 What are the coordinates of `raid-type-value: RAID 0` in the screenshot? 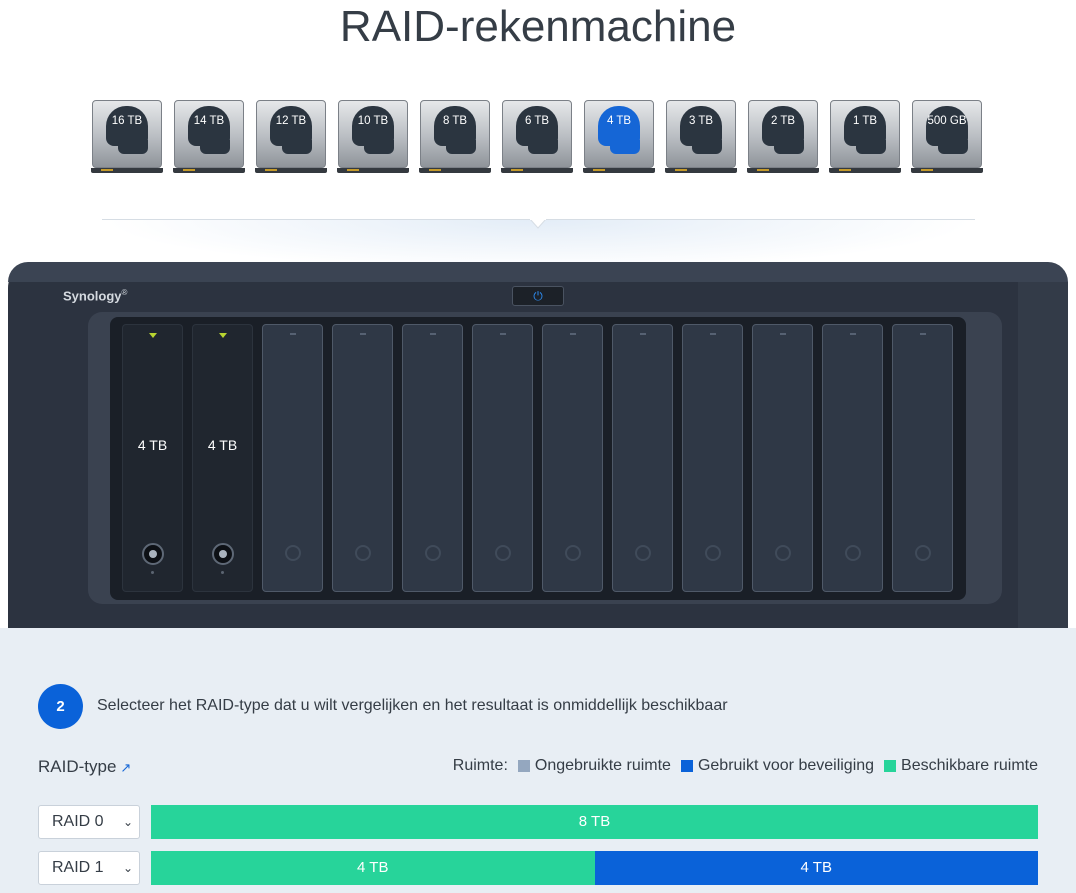 It's located at (78, 821).